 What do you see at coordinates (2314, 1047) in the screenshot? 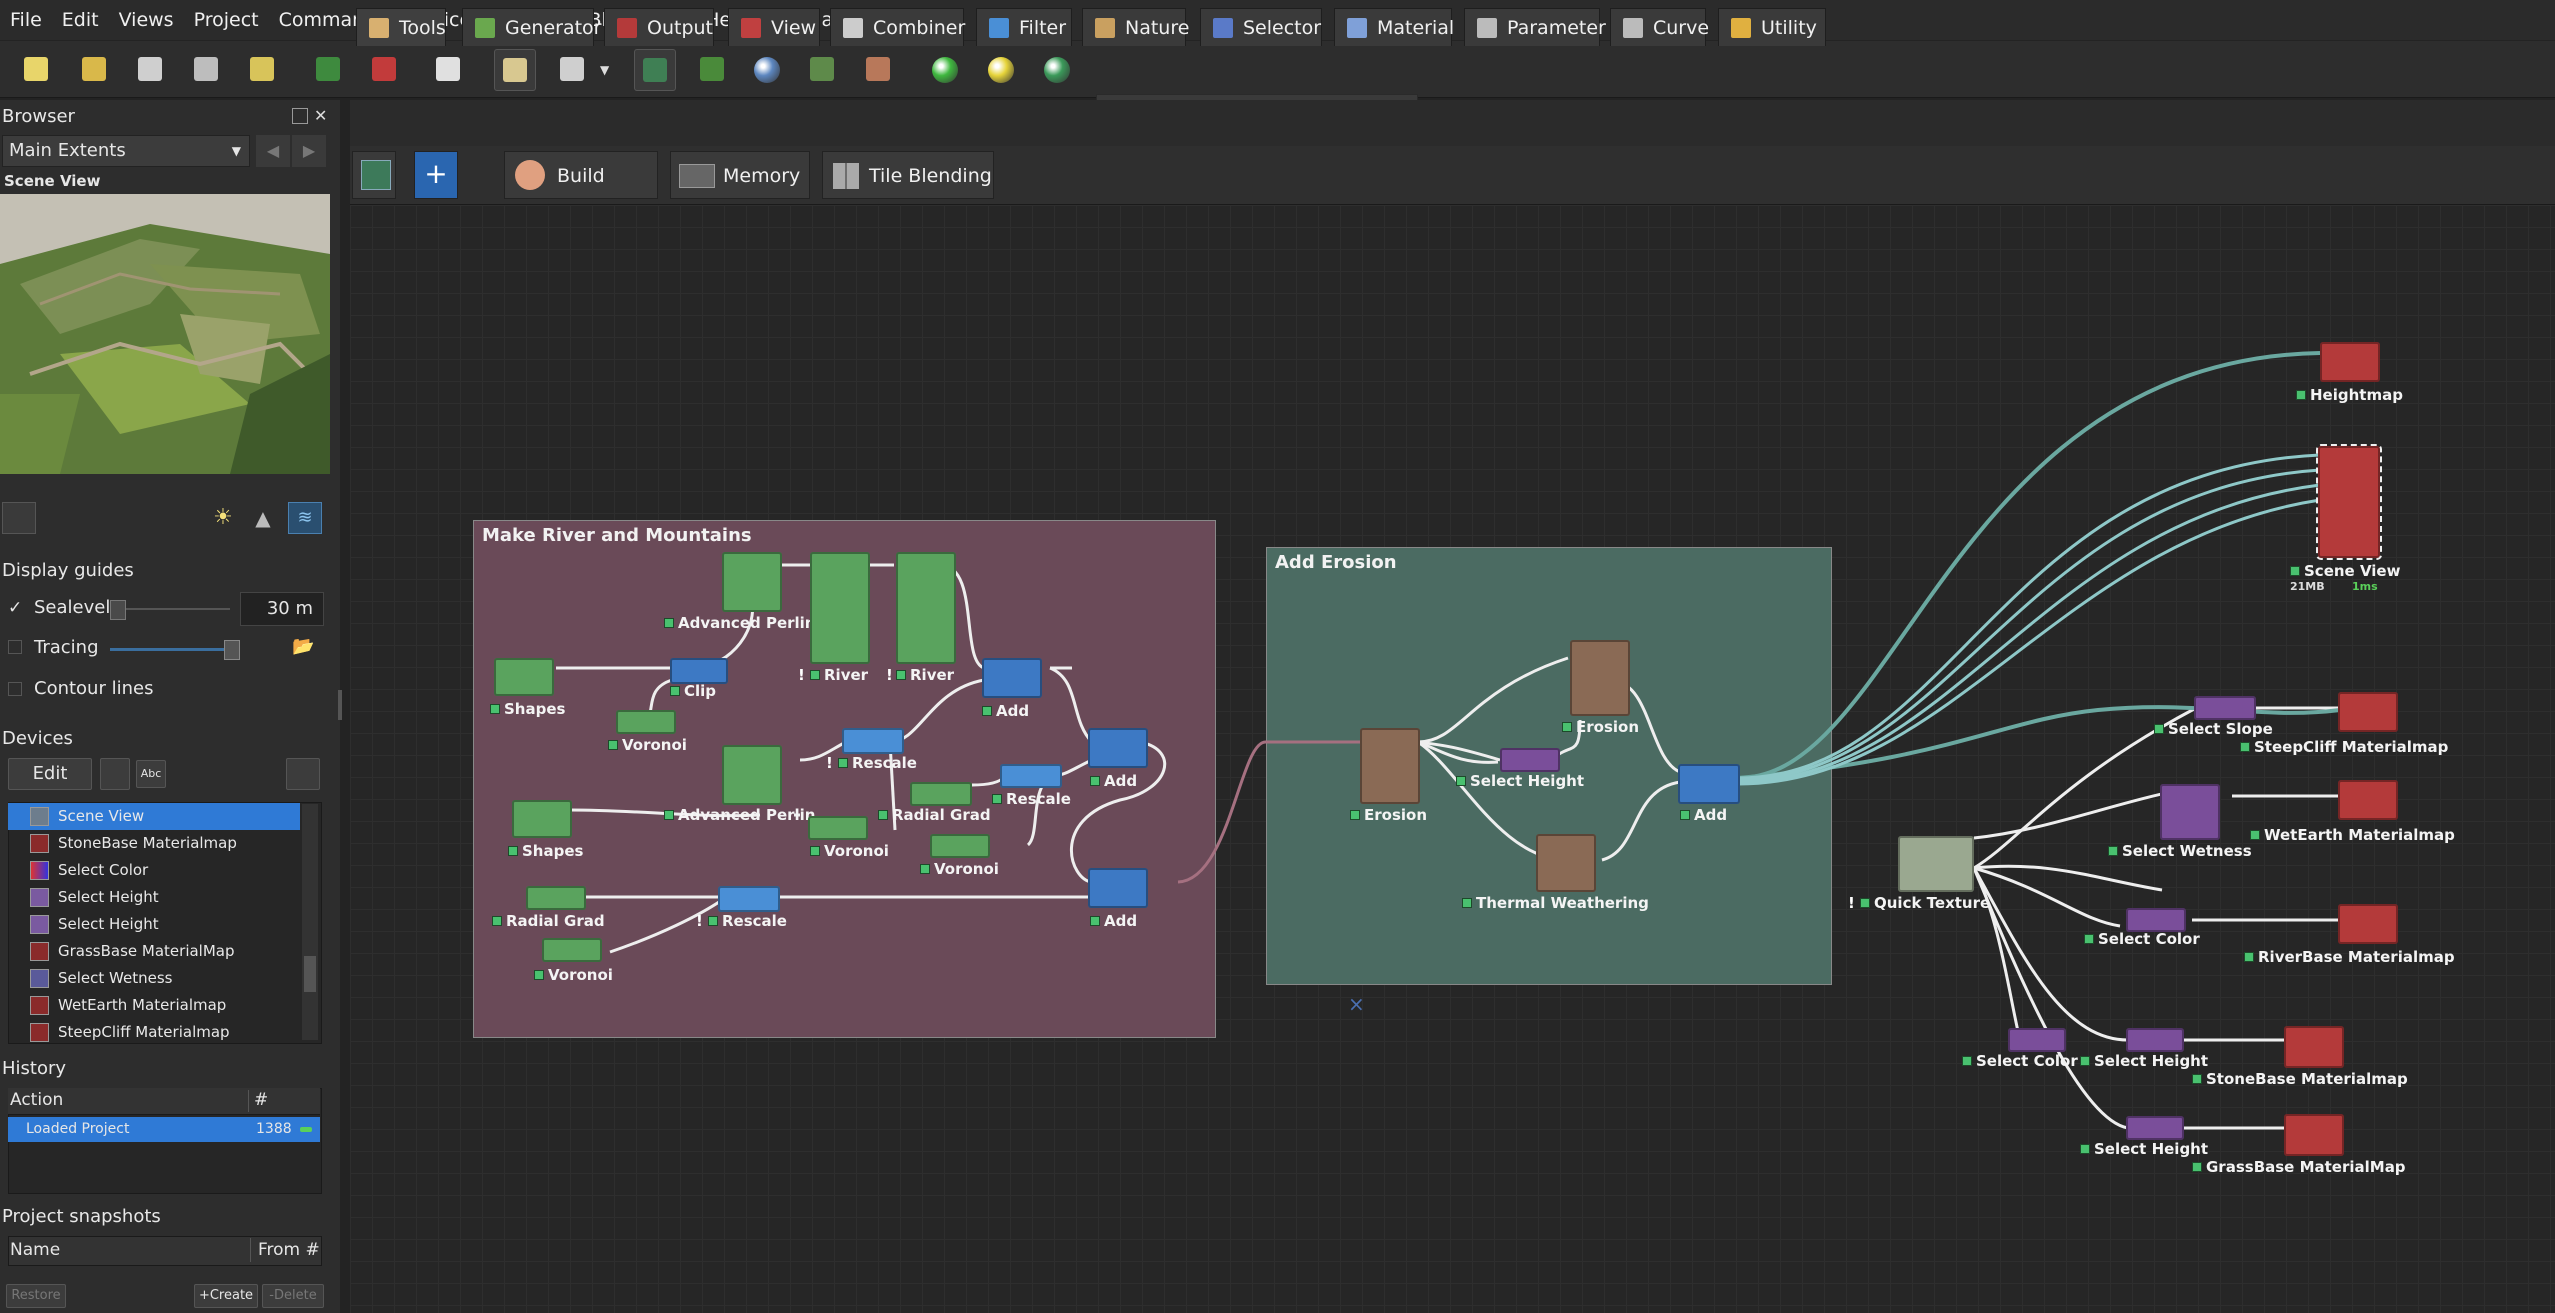
I see `node-stonebase-material` at bounding box center [2314, 1047].